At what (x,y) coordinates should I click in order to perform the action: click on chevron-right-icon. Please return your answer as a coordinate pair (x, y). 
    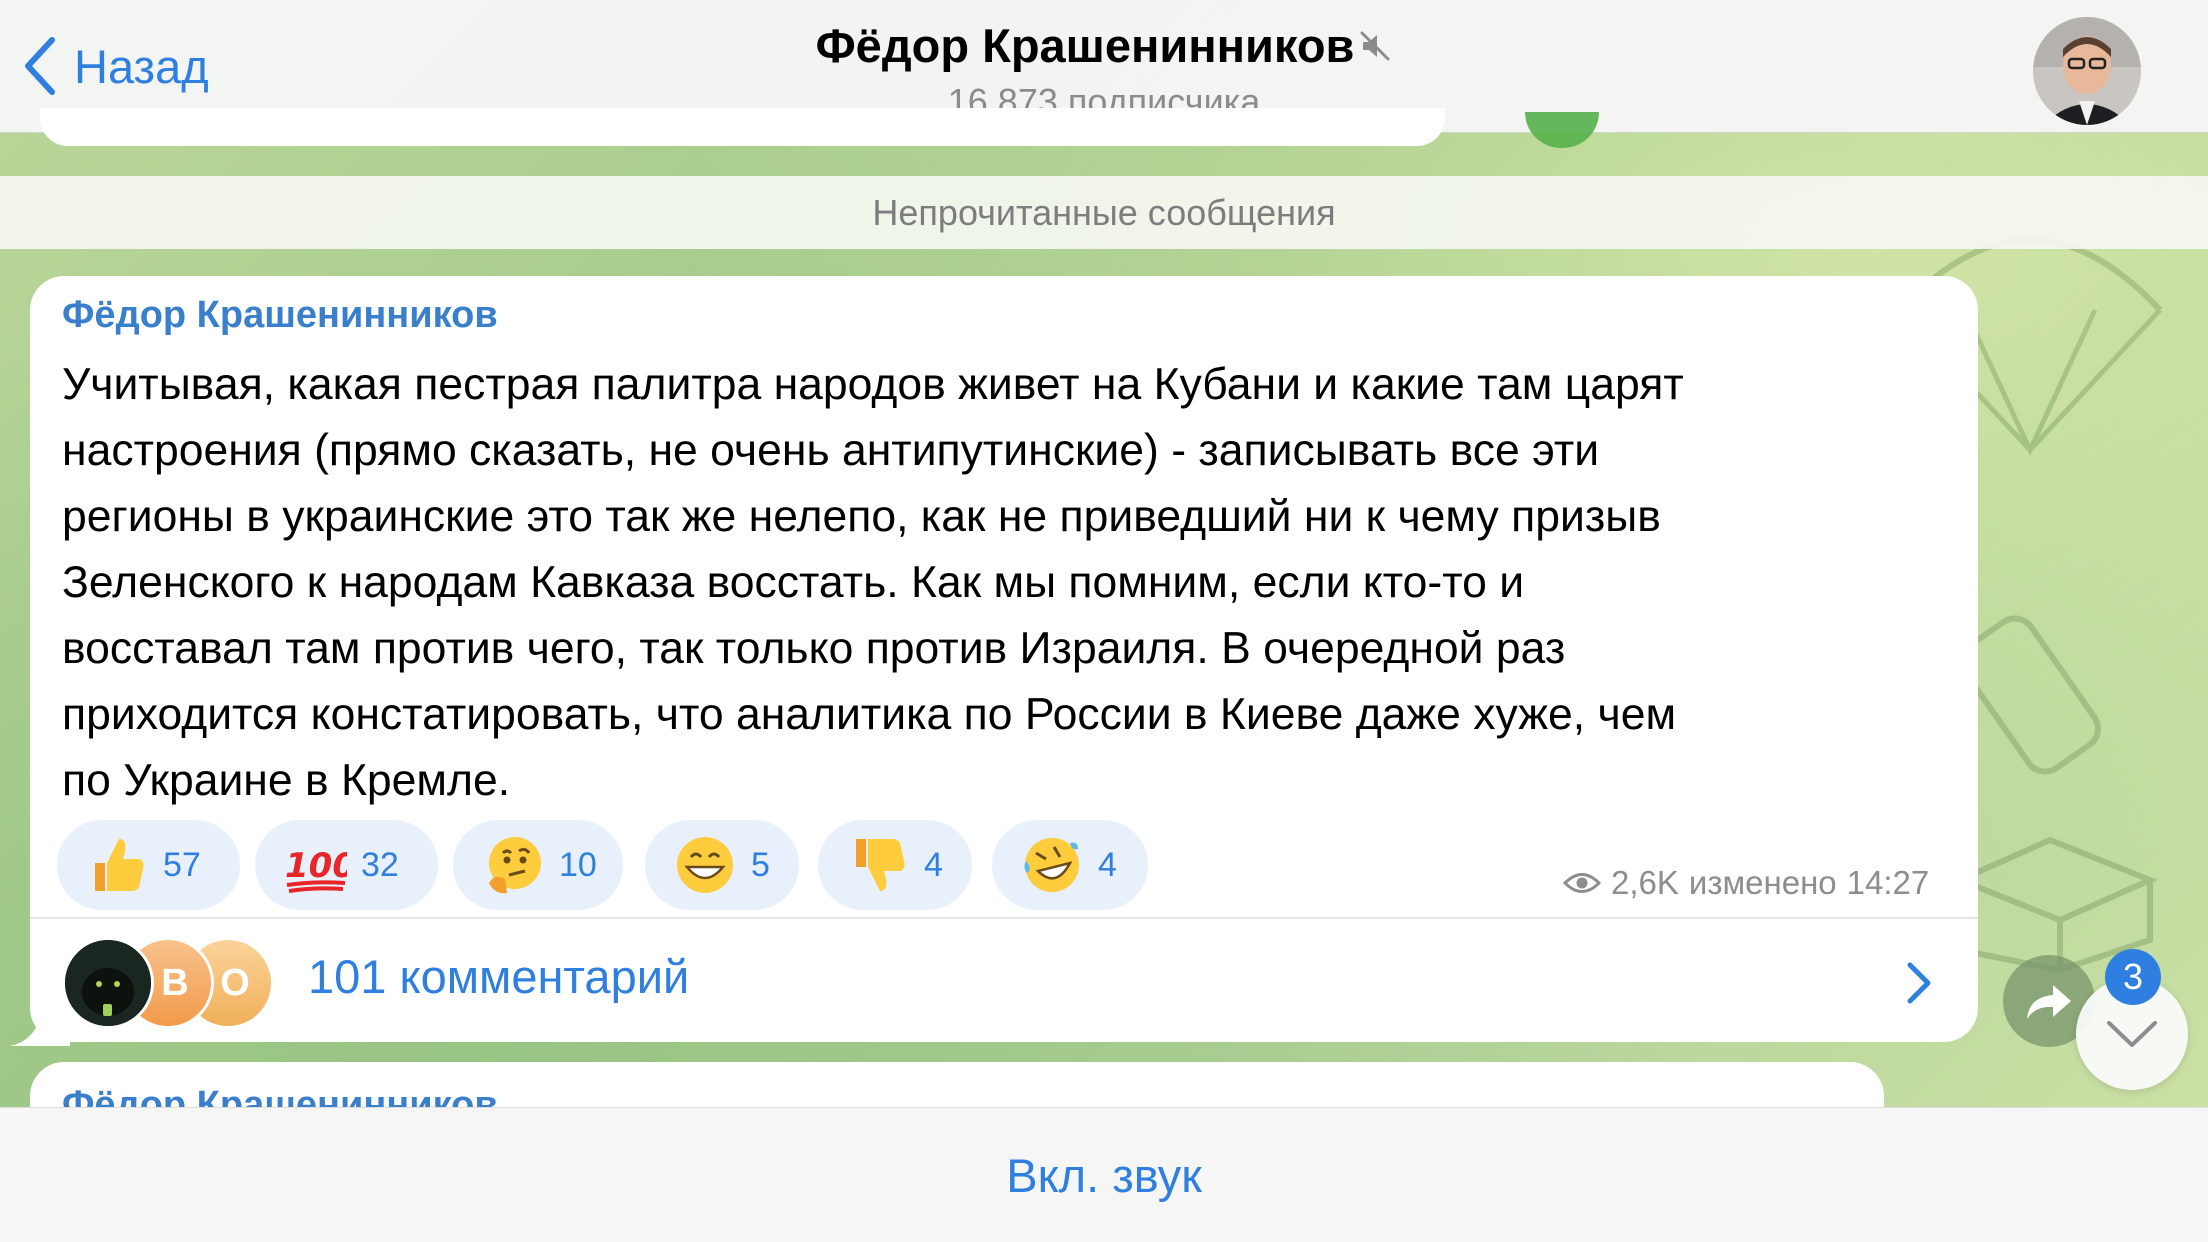
    Looking at the image, I should click on (1919, 983).